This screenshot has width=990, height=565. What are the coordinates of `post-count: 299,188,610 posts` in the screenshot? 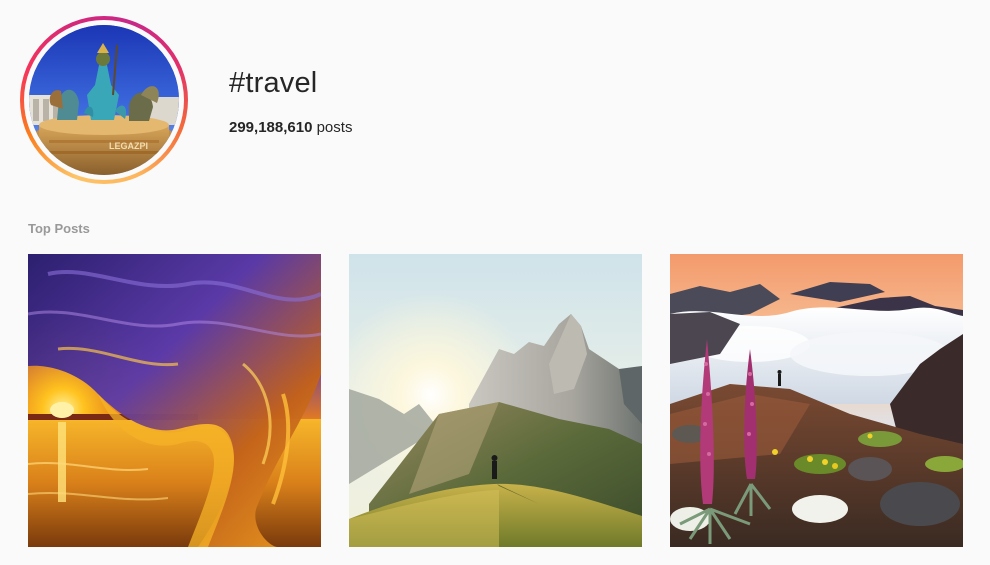 It's located at (290, 128).